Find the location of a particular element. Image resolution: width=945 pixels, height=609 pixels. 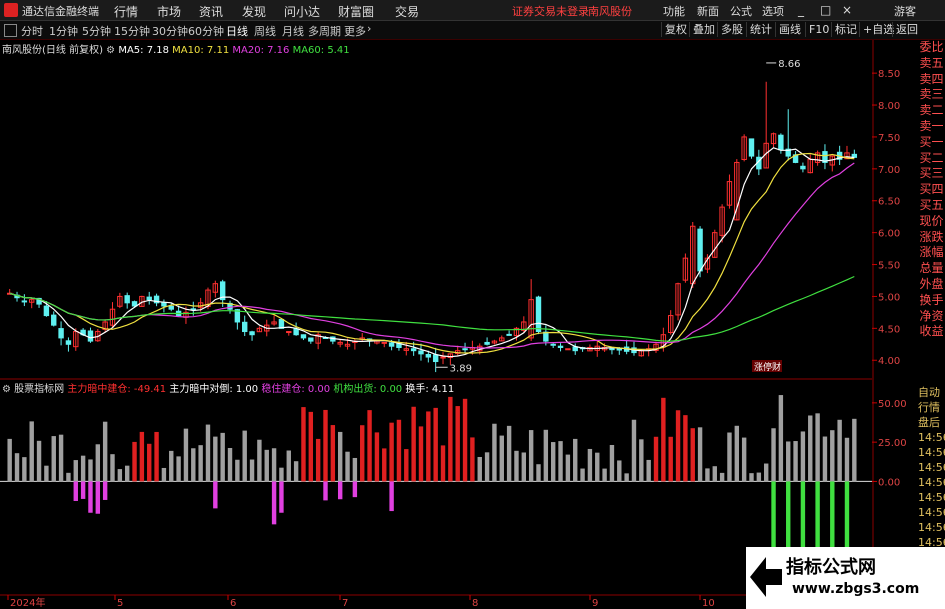

side-label: 卖二 is located at coordinates (931, 111).